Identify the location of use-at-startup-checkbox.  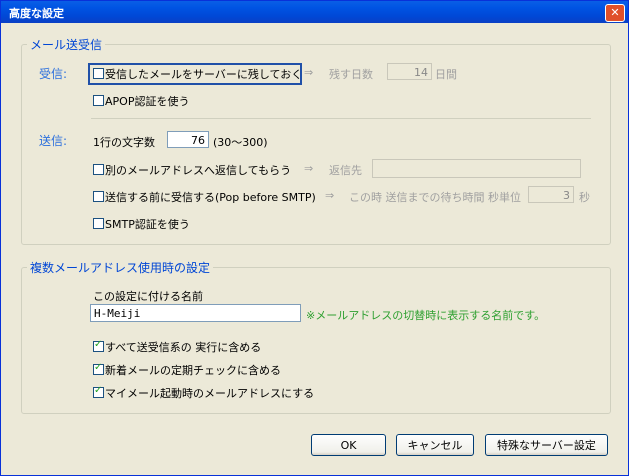
(98, 391).